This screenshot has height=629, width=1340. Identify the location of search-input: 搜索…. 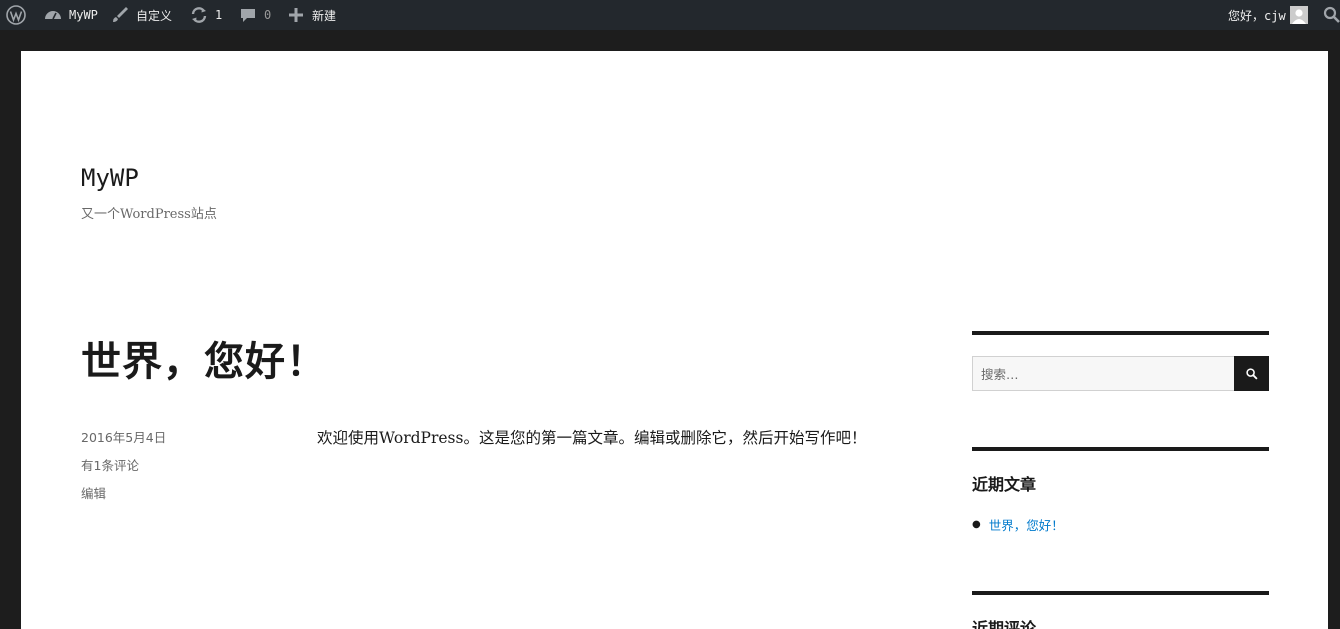
(1103, 373).